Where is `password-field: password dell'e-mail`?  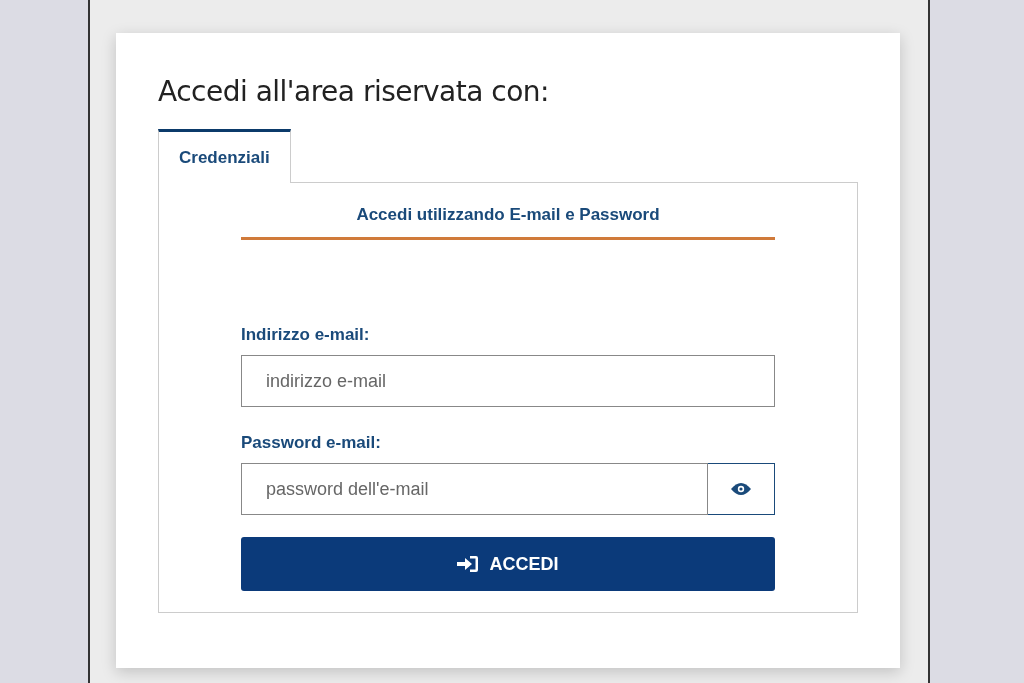 password-field: password dell'e-mail is located at coordinates (474, 489).